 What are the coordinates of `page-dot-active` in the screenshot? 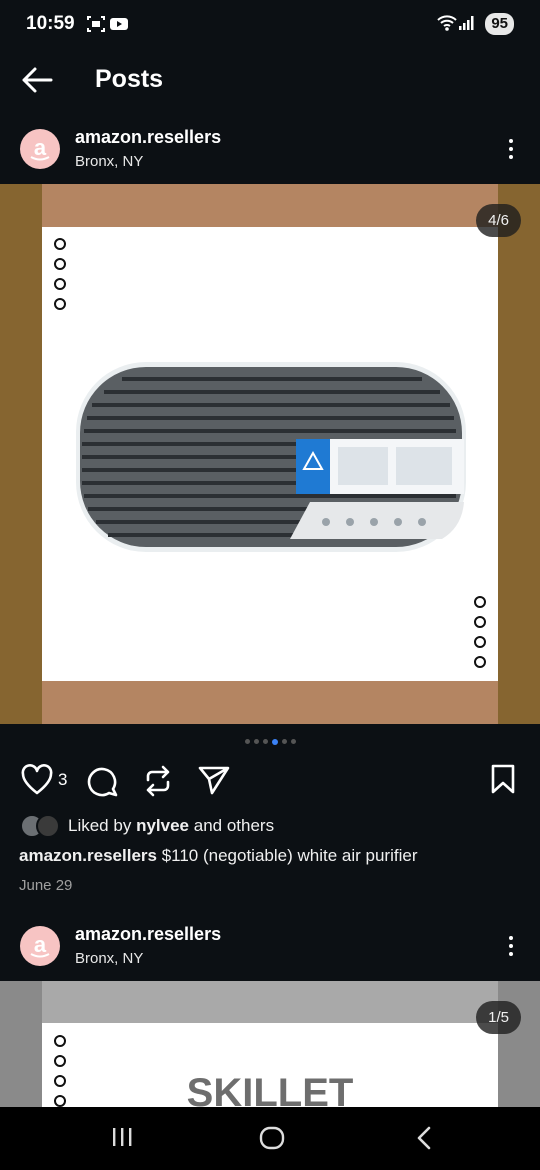 It's located at (274, 741).